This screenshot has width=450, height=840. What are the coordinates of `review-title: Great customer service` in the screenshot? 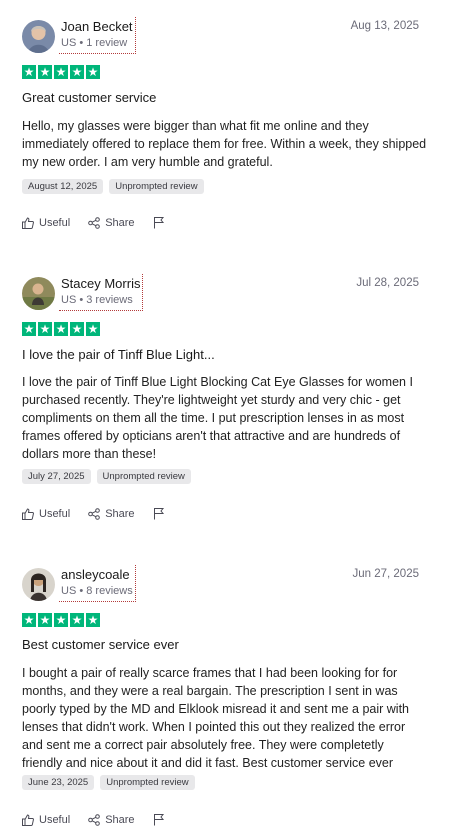 It's located at (89, 97).